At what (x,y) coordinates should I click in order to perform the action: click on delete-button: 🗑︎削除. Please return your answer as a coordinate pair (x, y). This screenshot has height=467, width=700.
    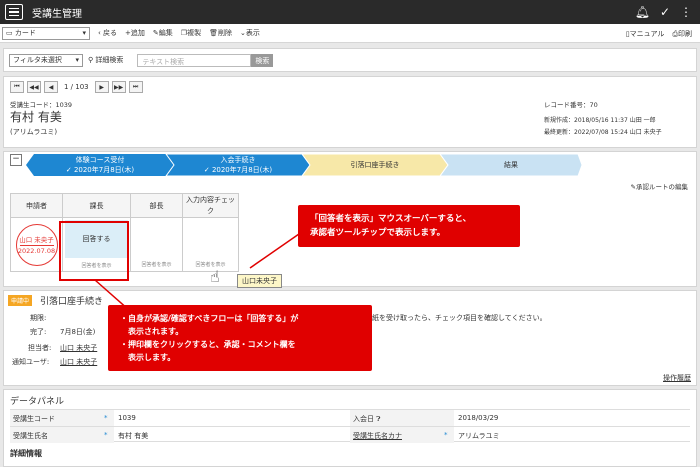
    Looking at the image, I should click on (220, 33).